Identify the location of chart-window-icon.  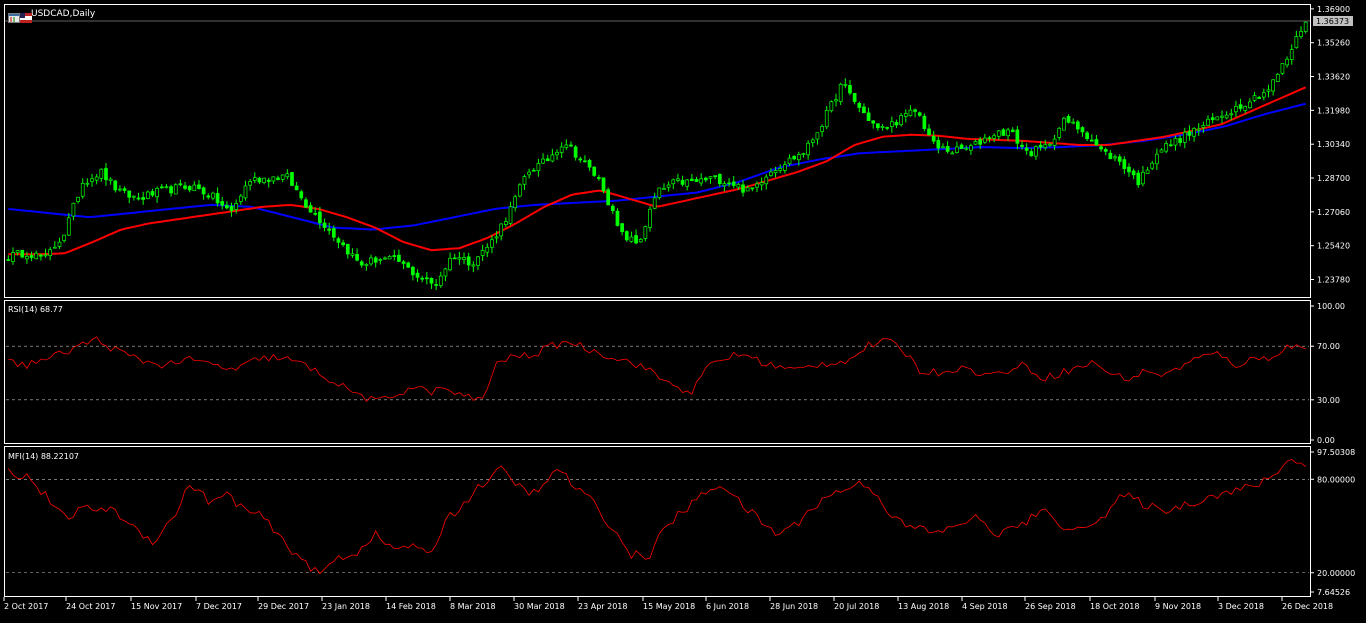
(14, 15).